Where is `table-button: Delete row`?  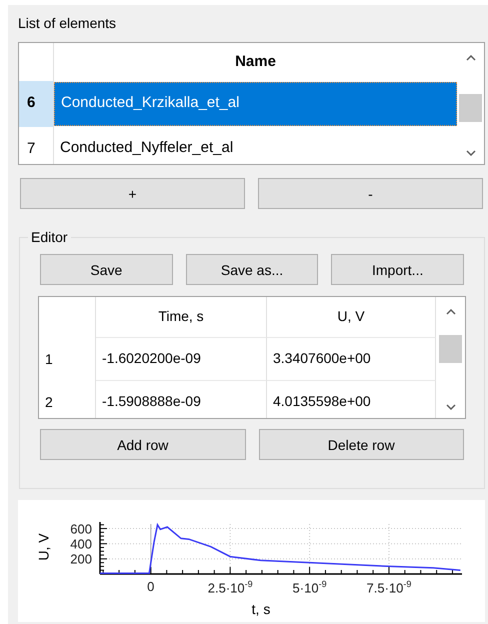
table-button: Delete row is located at coordinates (361, 444).